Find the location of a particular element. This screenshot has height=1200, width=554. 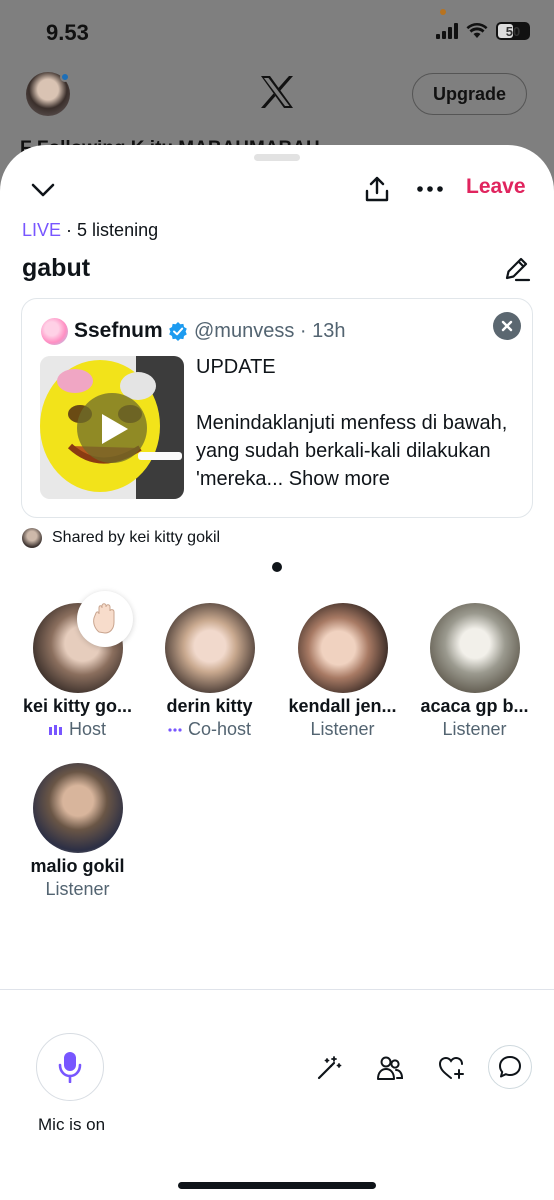

show-more-link: Show more is located at coordinates (339, 479).